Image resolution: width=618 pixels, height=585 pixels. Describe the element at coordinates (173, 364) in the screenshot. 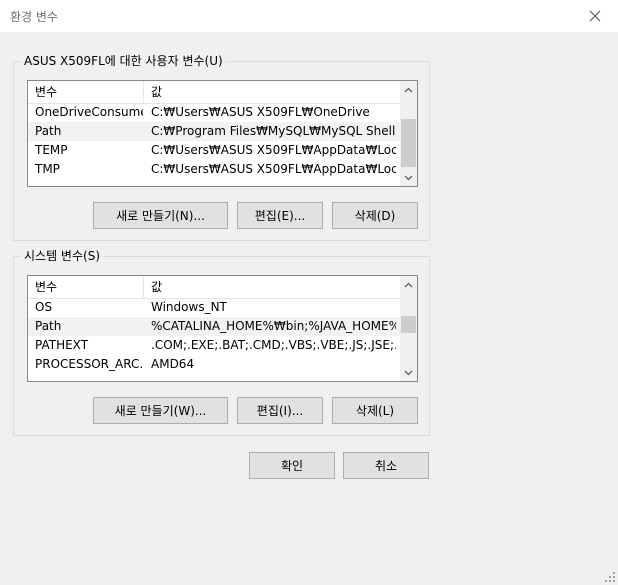

I see `variable-value: AMD64` at that location.